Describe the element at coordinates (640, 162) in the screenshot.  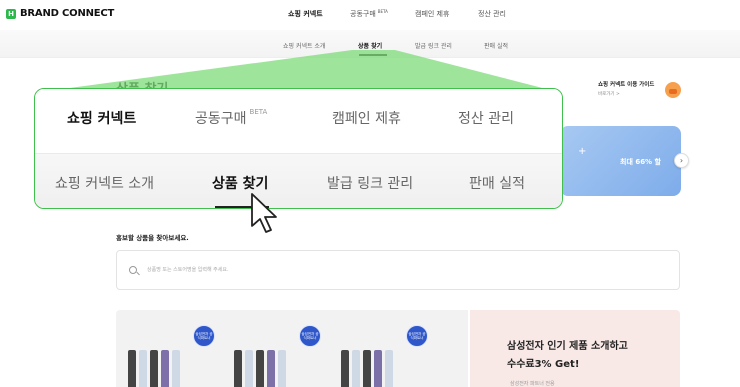
I see `banner-text: 최대 66% 할` at that location.